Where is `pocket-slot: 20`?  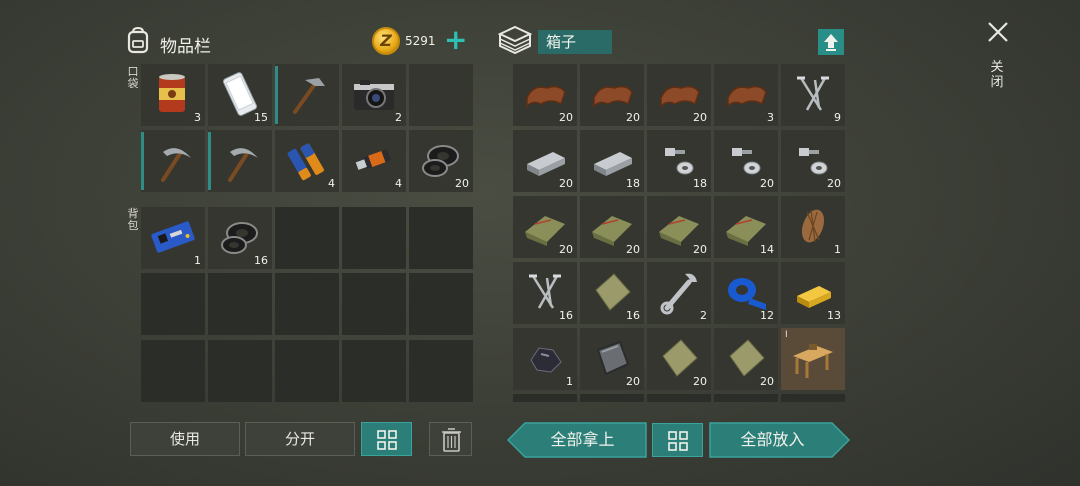 pocket-slot: 20 is located at coordinates (441, 161).